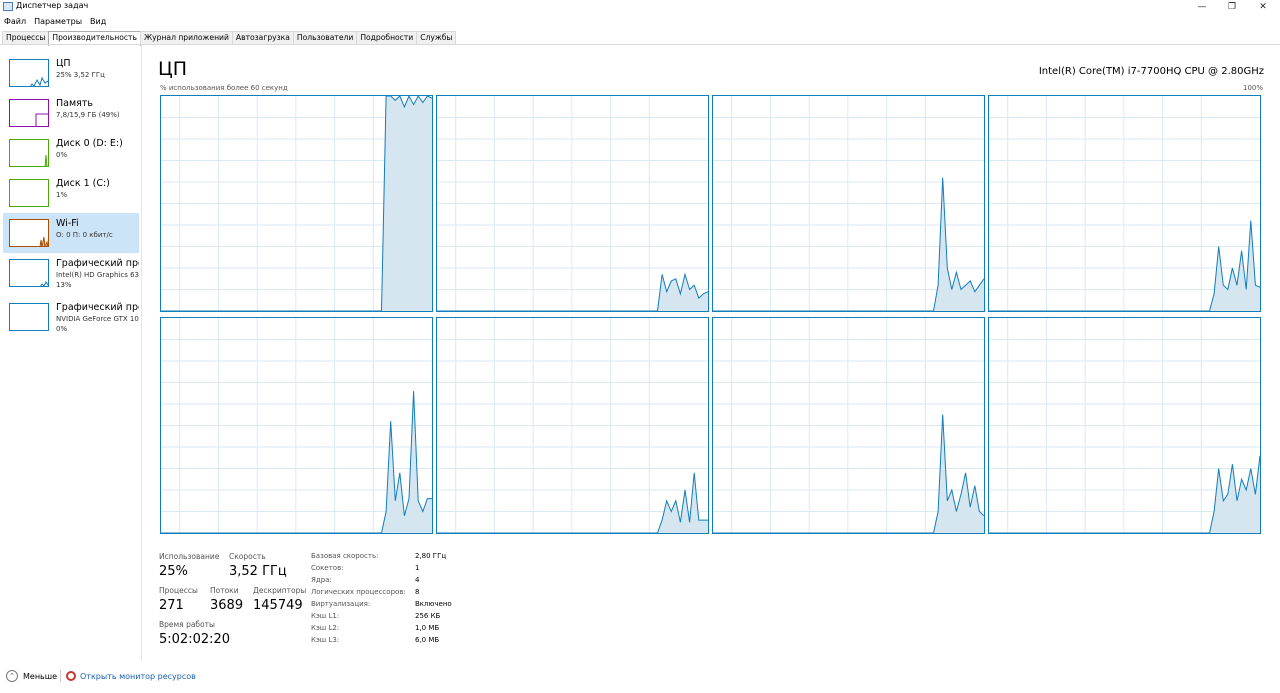 Image resolution: width=1280 pixels, height=693 pixels. I want to click on chevron-up-icon: ⌃, so click(12, 676).